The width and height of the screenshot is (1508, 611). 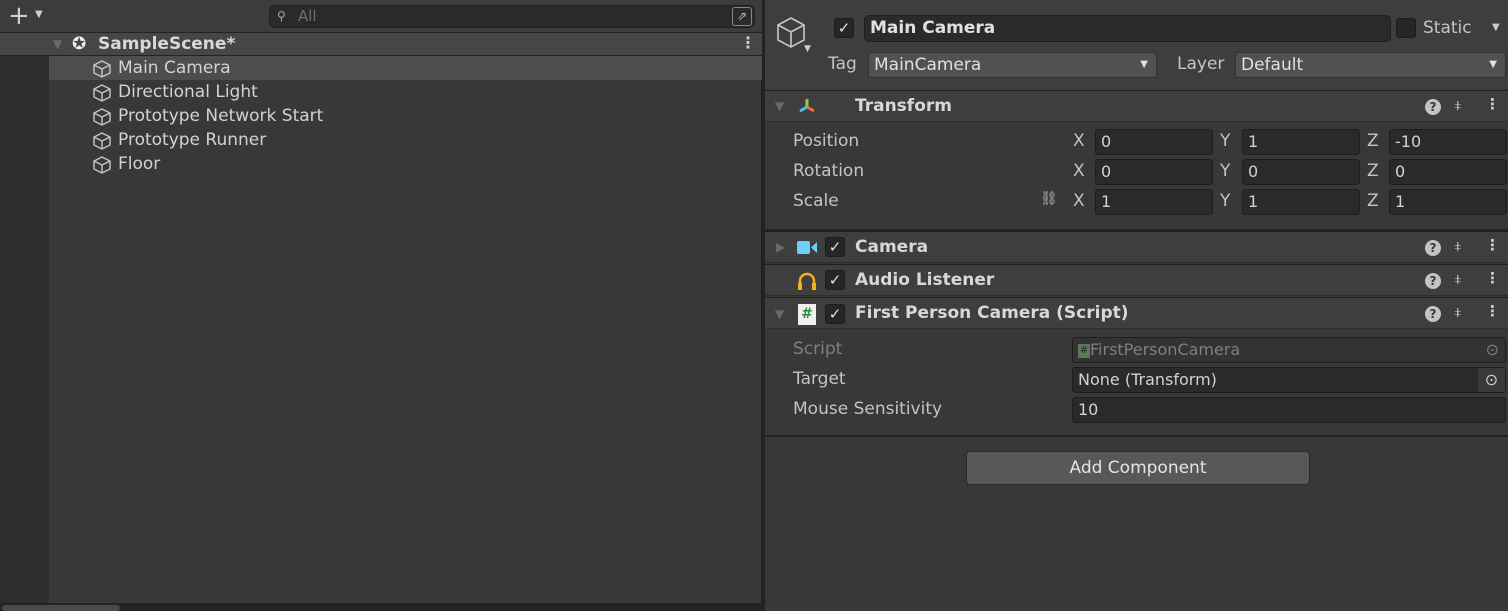 What do you see at coordinates (188, 92) in the screenshot?
I see `item-label: Directional Light` at bounding box center [188, 92].